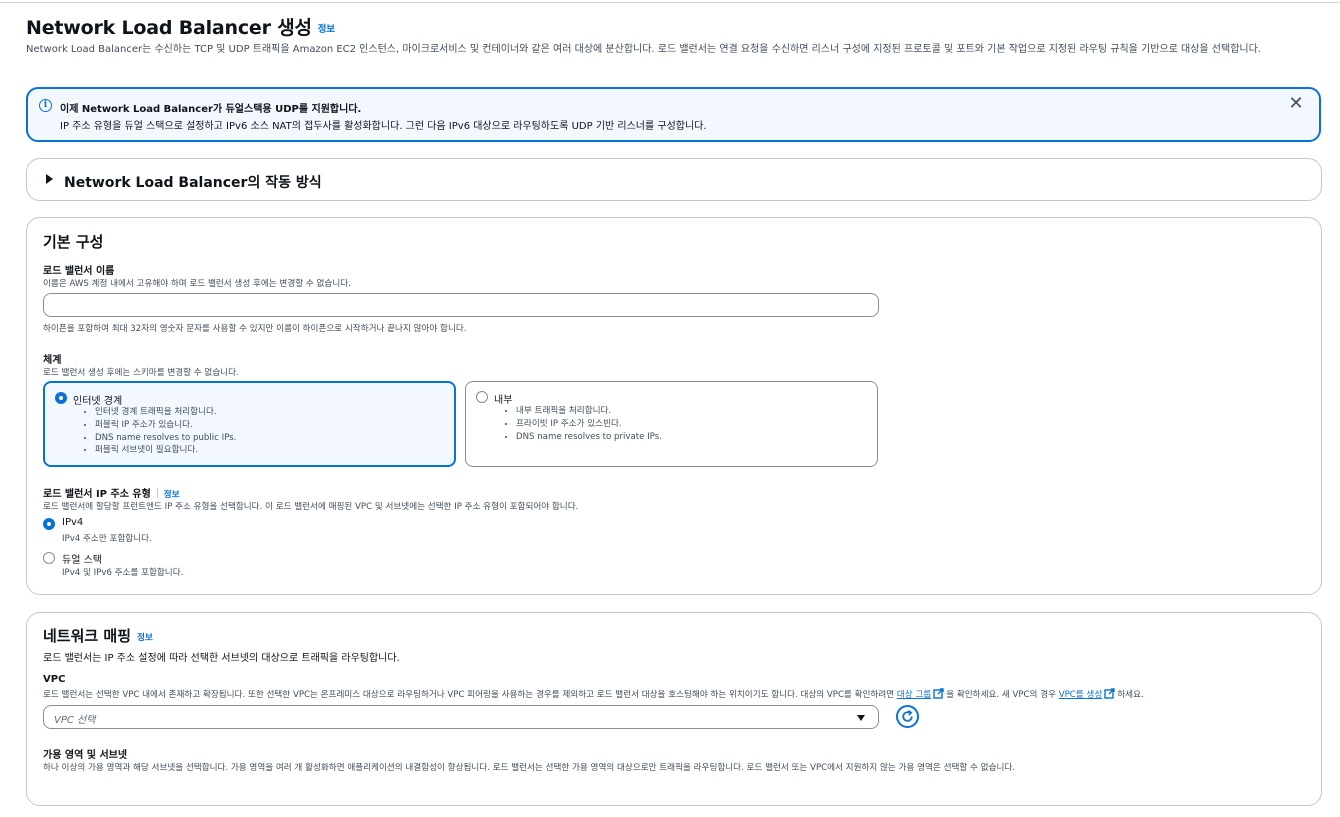 Image resolution: width=1340 pixels, height=817 pixels. What do you see at coordinates (461, 717) in the screenshot?
I see `vpc-select: VPC 선택` at bounding box center [461, 717].